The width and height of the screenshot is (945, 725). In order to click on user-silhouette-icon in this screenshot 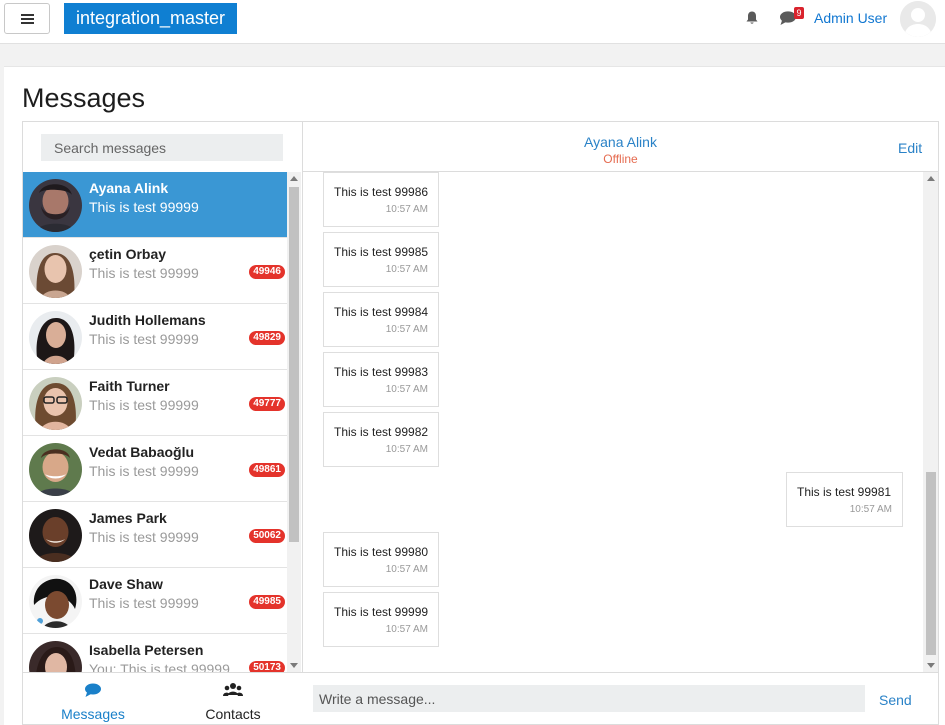, I will do `click(918, 19)`.